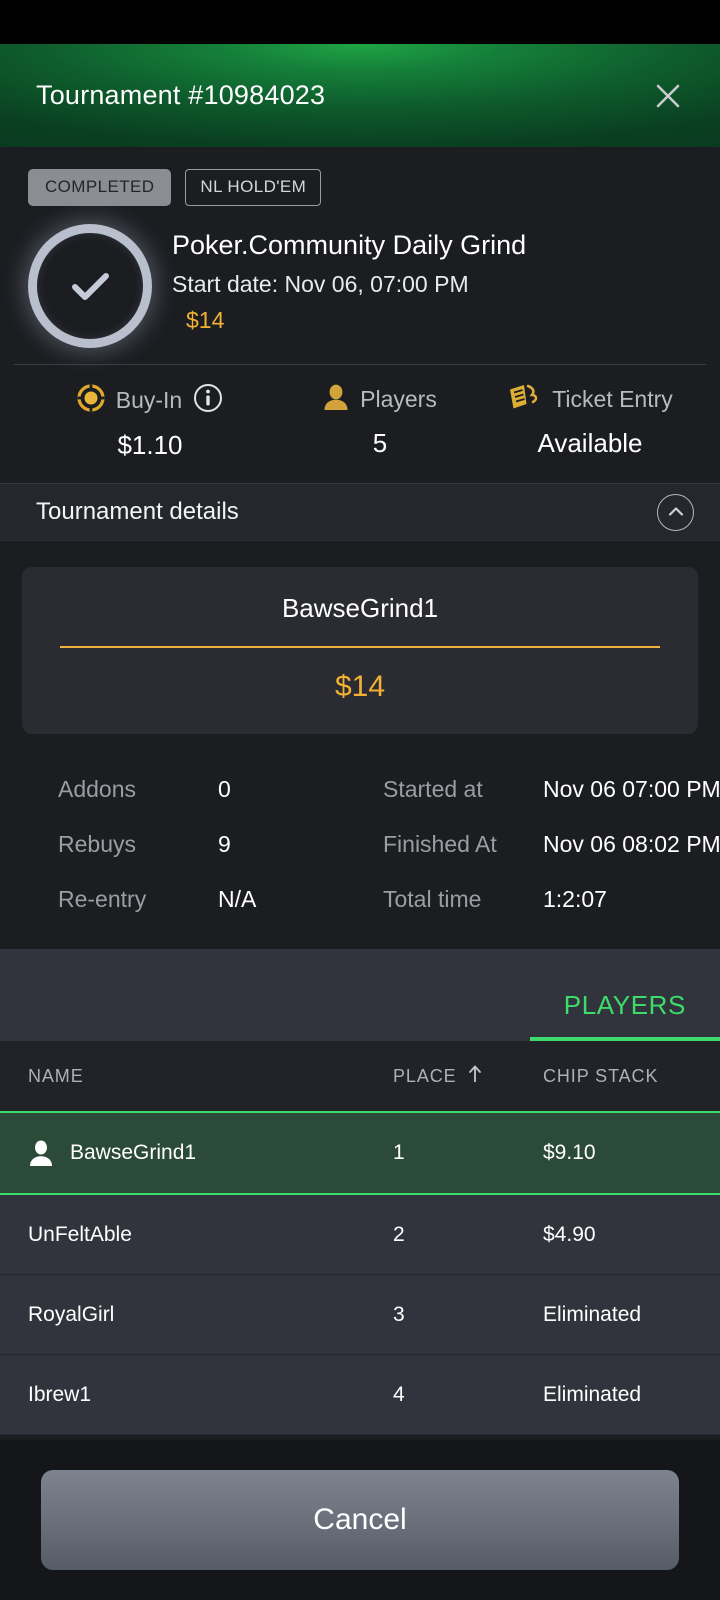 The width and height of the screenshot is (720, 1600). What do you see at coordinates (97, 844) in the screenshot?
I see `stat-label-rebuys: Rebuys` at bounding box center [97, 844].